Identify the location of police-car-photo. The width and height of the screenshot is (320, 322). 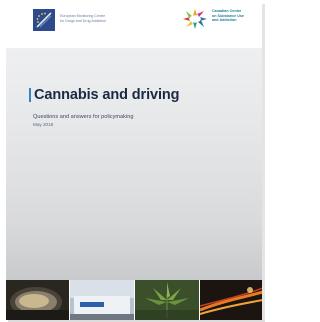
(102, 300).